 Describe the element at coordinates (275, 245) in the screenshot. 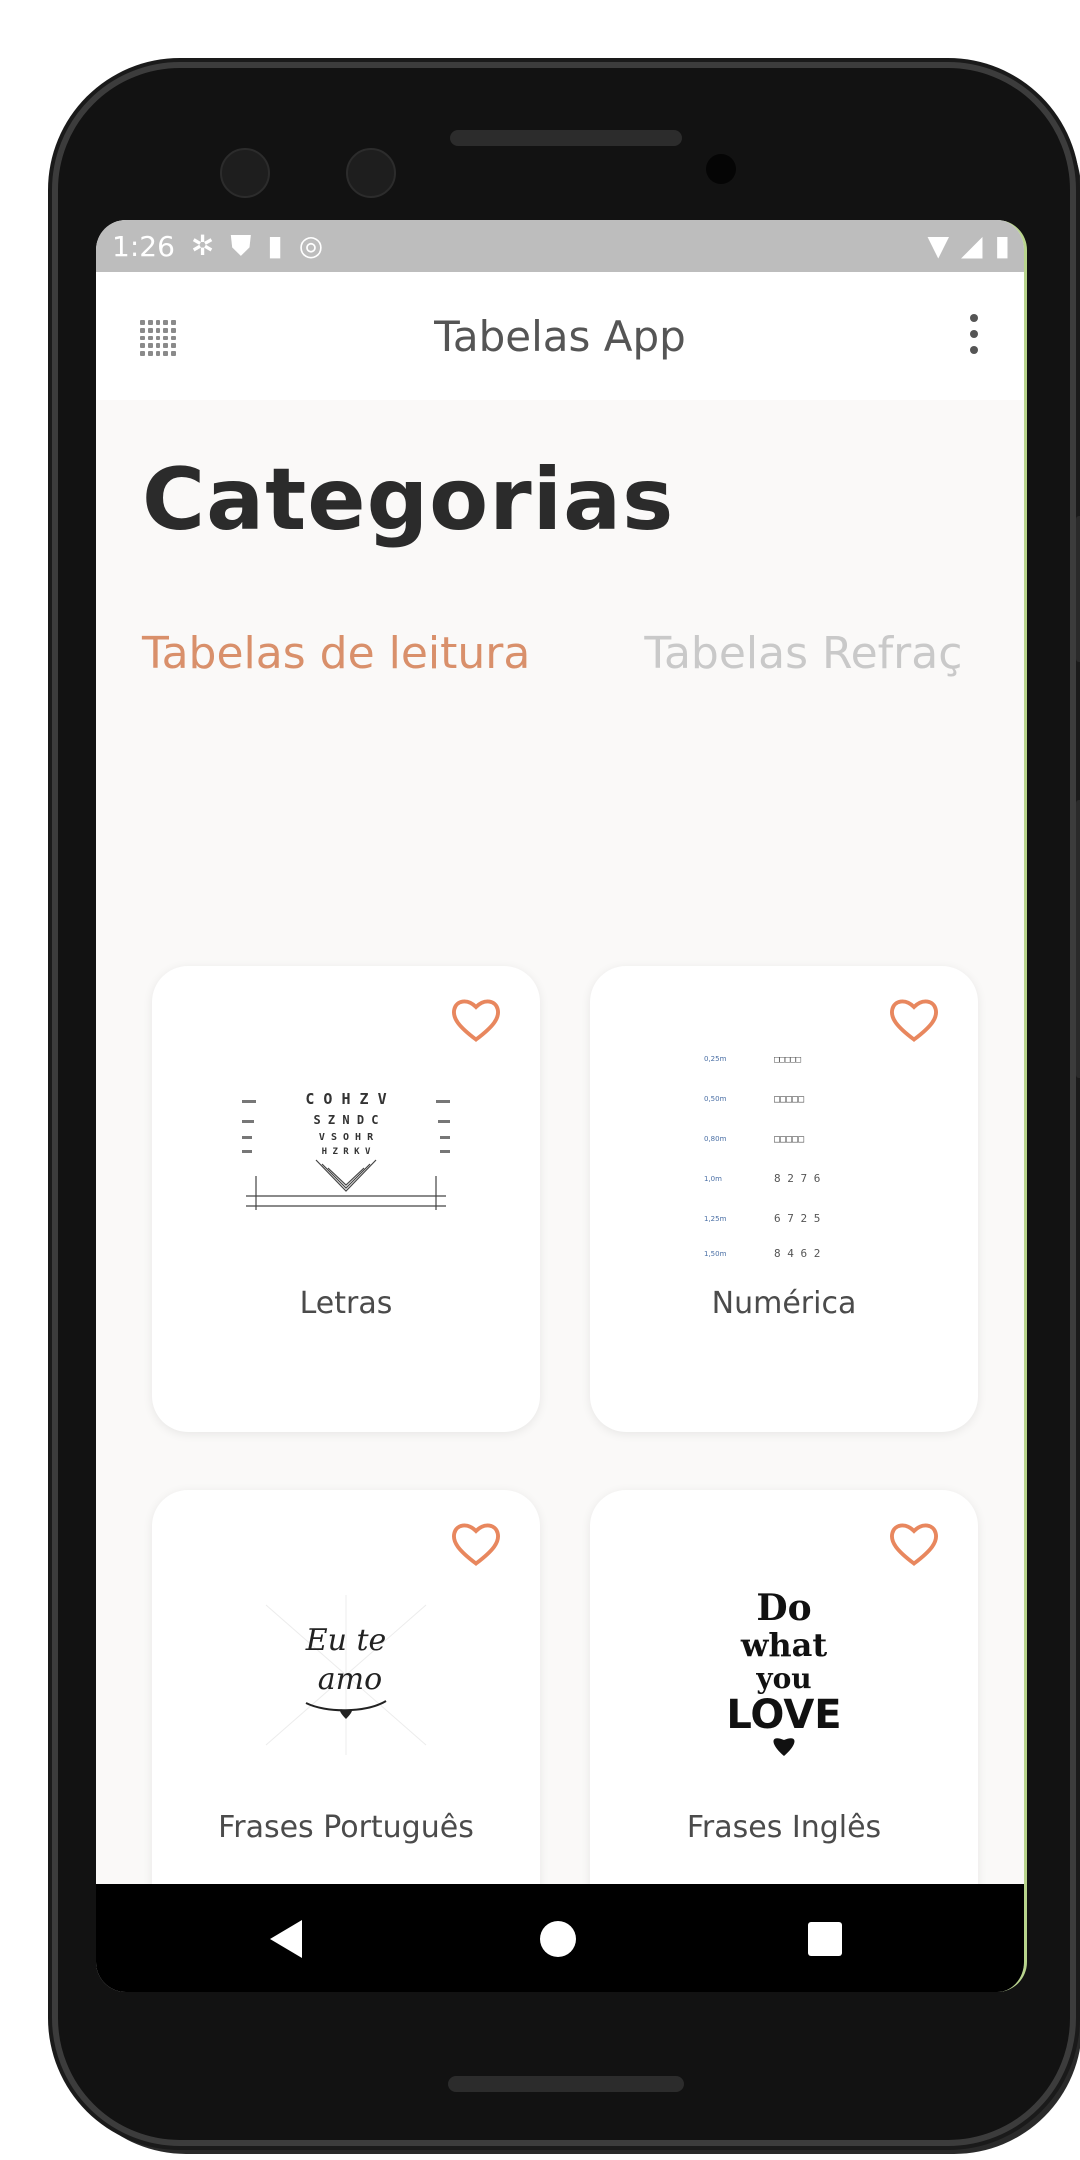

I see `sd-card-icon: ▮` at that location.